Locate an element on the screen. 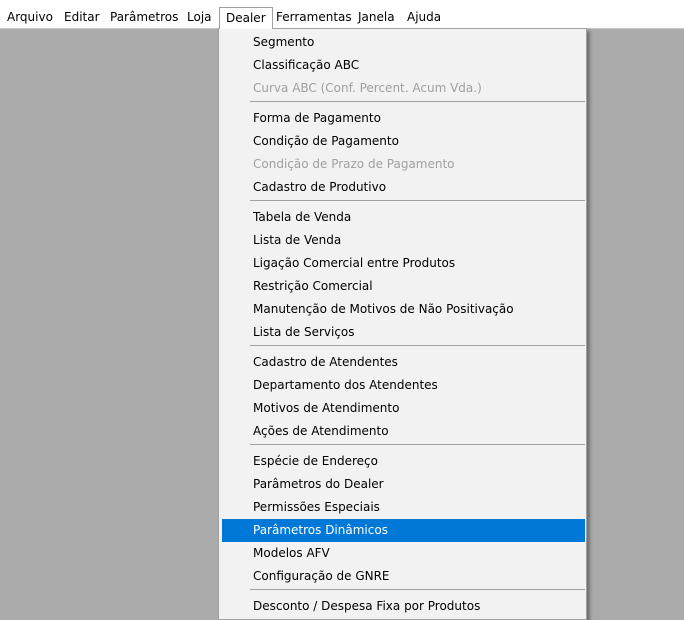 This screenshot has height=620, width=684. menu-item-tabela-de-venda: Tabela de Venda is located at coordinates (403, 217).